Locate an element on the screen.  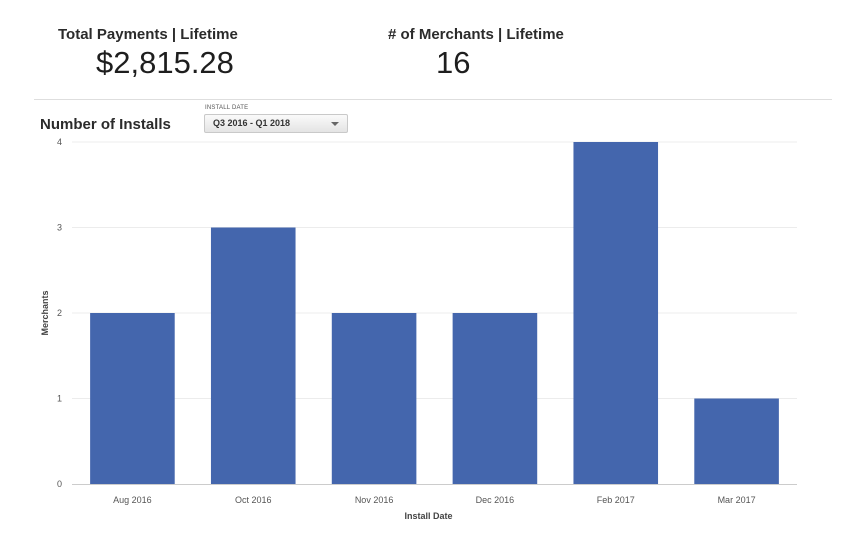
y-tick-label: 3 is located at coordinates (59, 228).